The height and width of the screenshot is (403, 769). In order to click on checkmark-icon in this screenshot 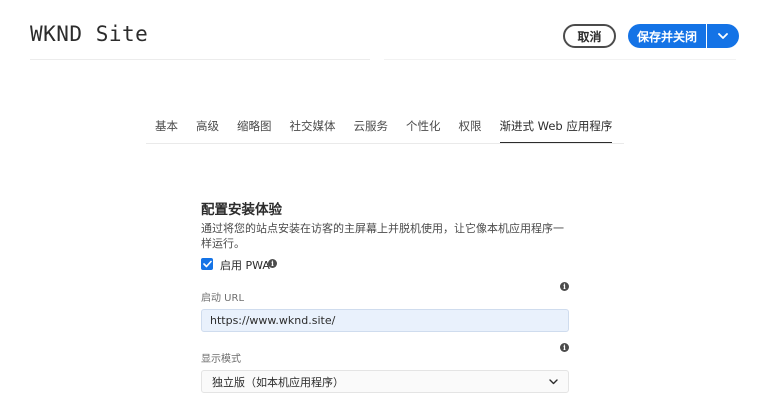, I will do `click(207, 264)`.